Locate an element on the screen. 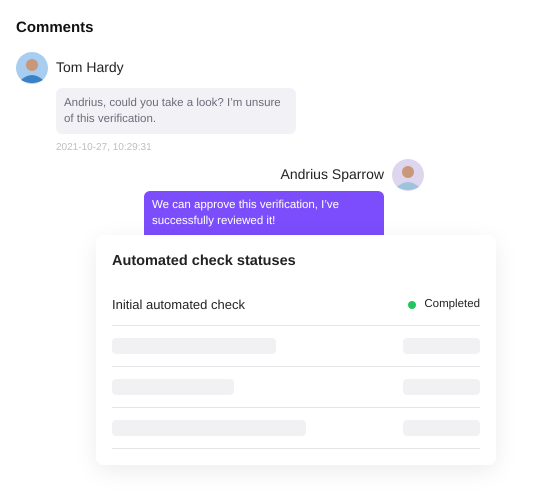  card-title: Automated check statuses is located at coordinates (204, 261).